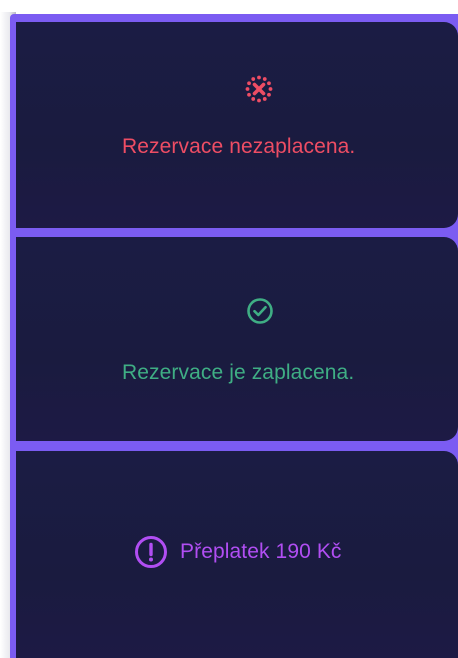  What do you see at coordinates (239, 146) in the screenshot?
I see `status-text-unpaid: Rezervace nezaplacena.` at bounding box center [239, 146].